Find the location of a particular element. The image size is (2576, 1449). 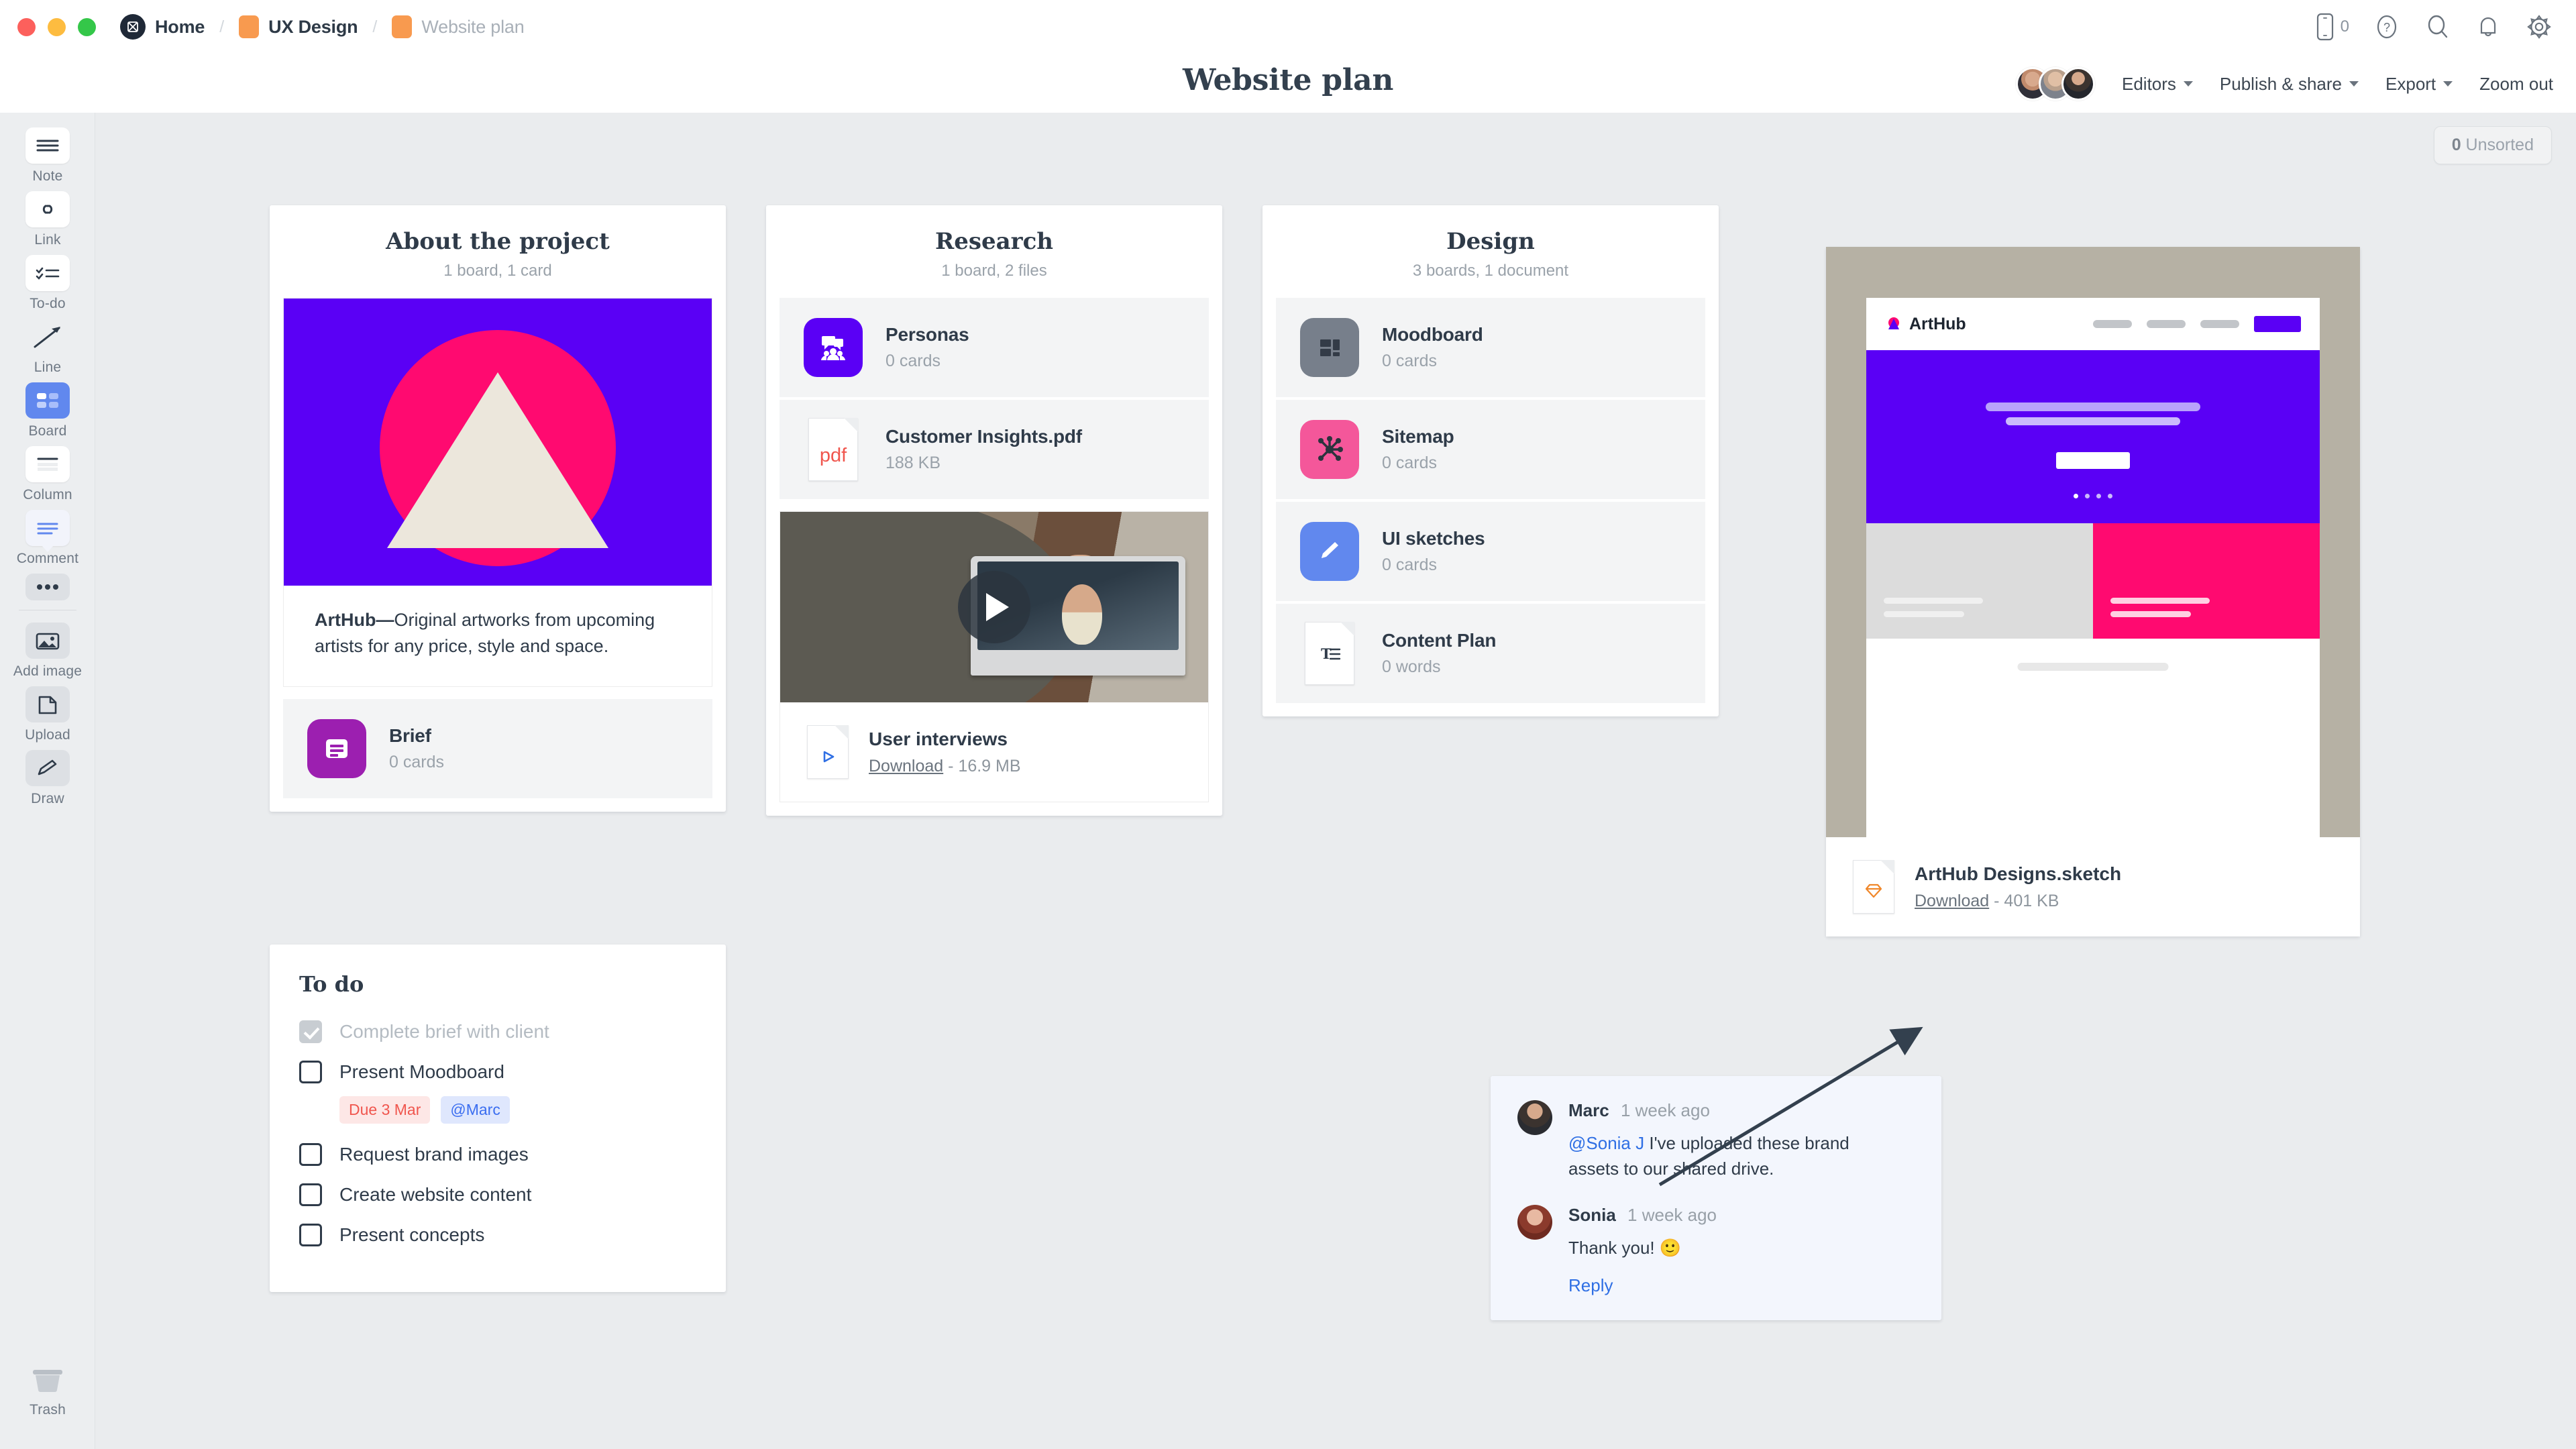

assignee-mention-badge: @Marc is located at coordinates (475, 1110).